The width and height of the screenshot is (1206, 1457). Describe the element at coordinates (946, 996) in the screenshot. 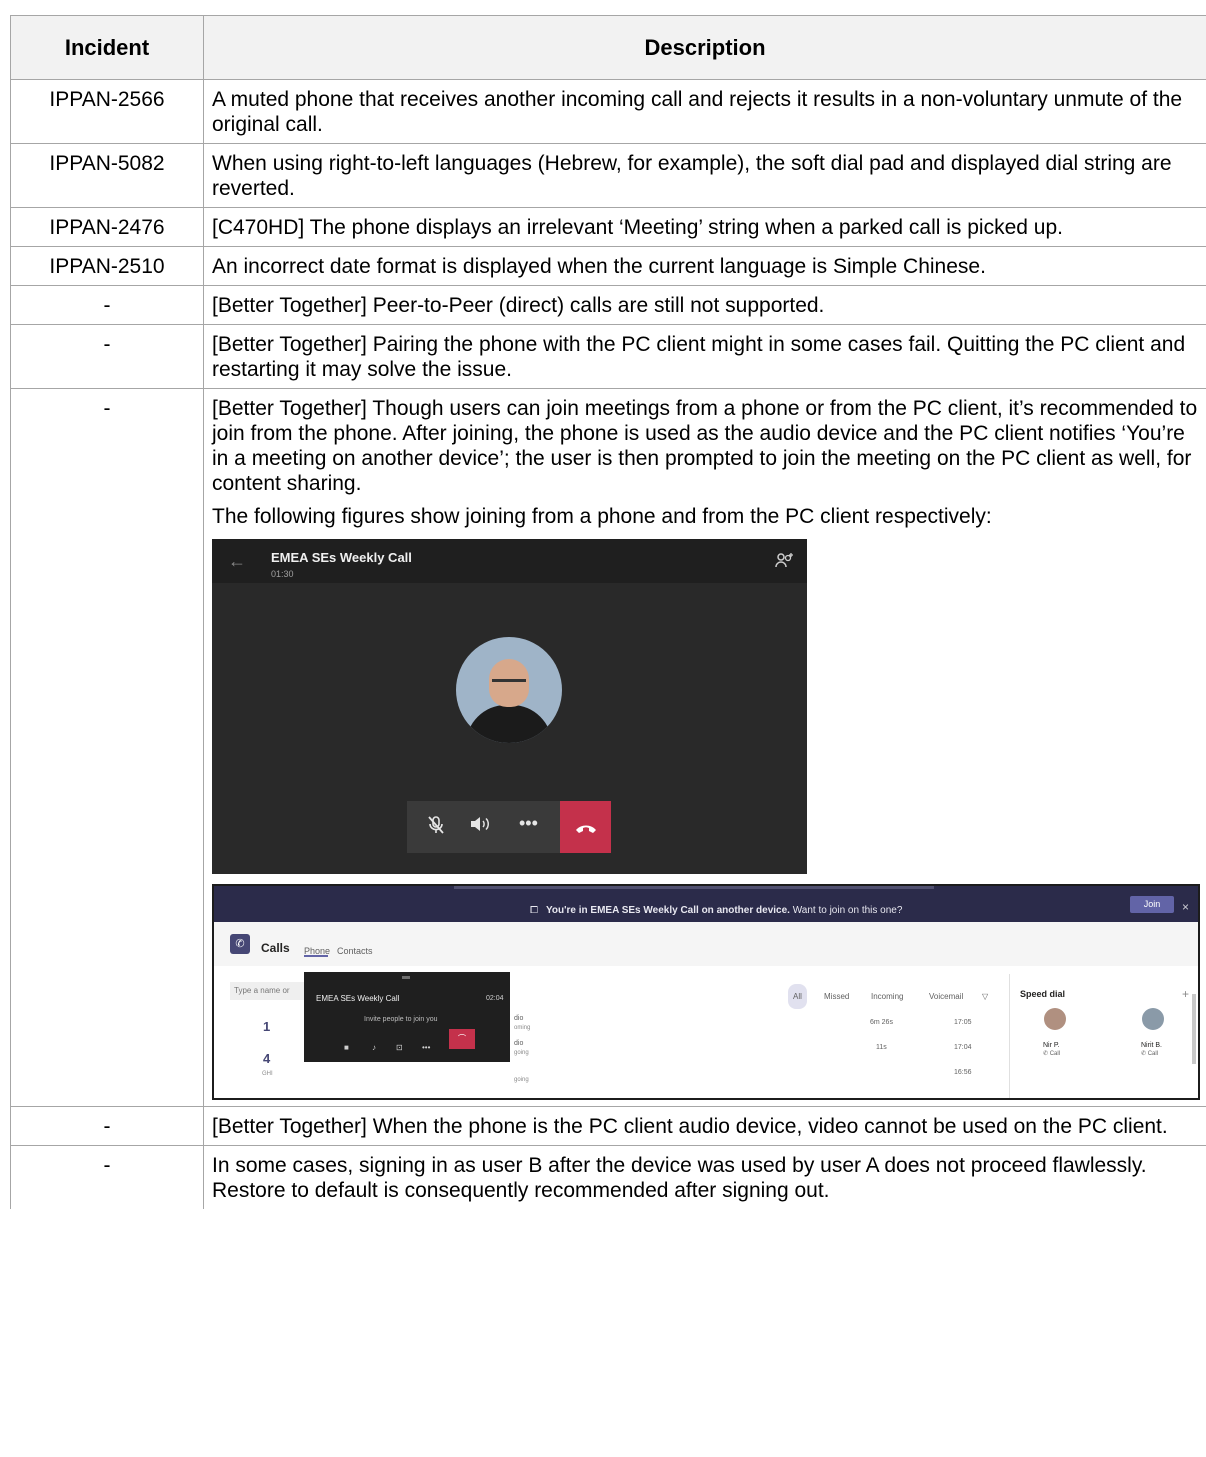

I see `filter-voicemail: Voicemail` at that location.